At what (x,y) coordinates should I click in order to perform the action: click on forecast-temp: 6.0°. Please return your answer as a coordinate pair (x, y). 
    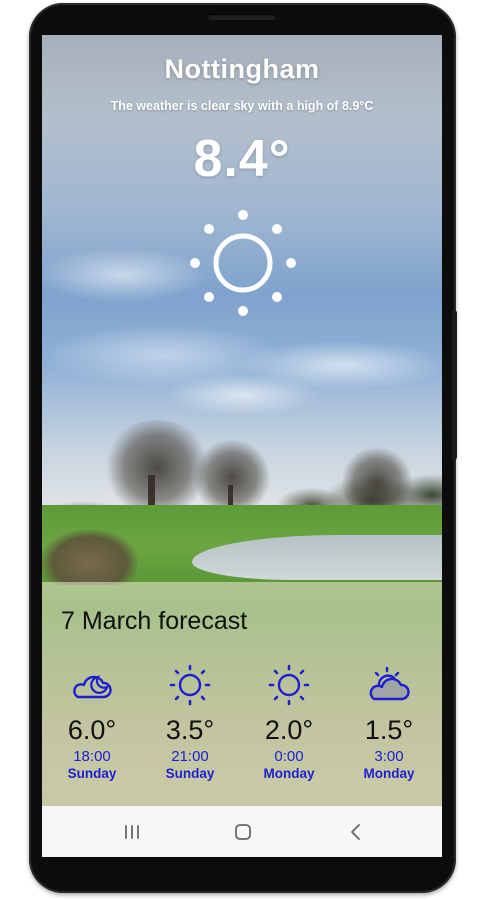
    Looking at the image, I should click on (92, 730).